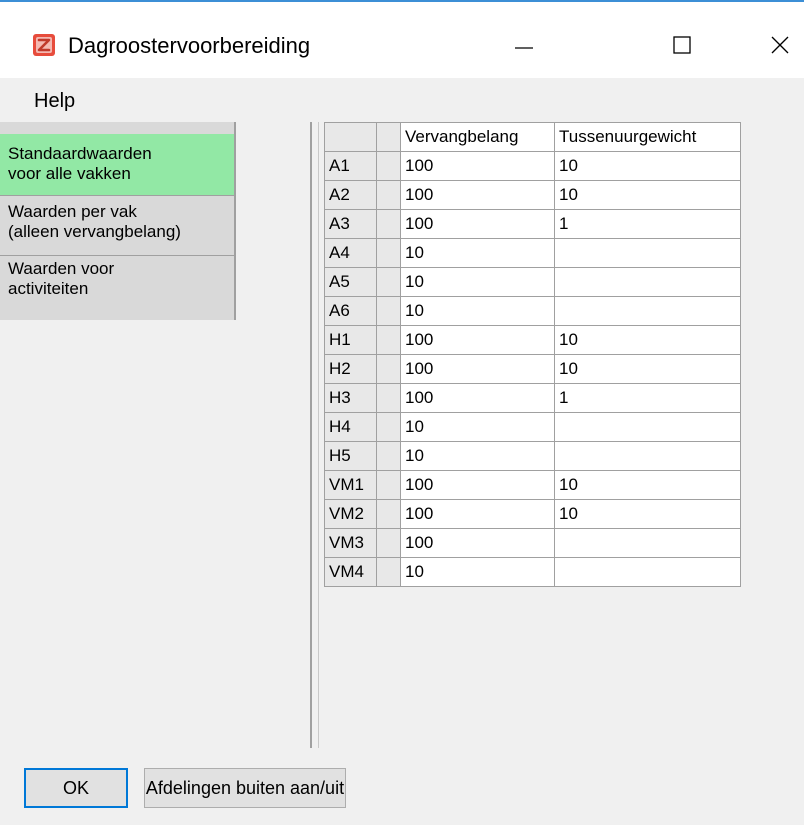 This screenshot has height=825, width=804. Describe the element at coordinates (350, 340) in the screenshot. I see `row-header: H1` at that location.